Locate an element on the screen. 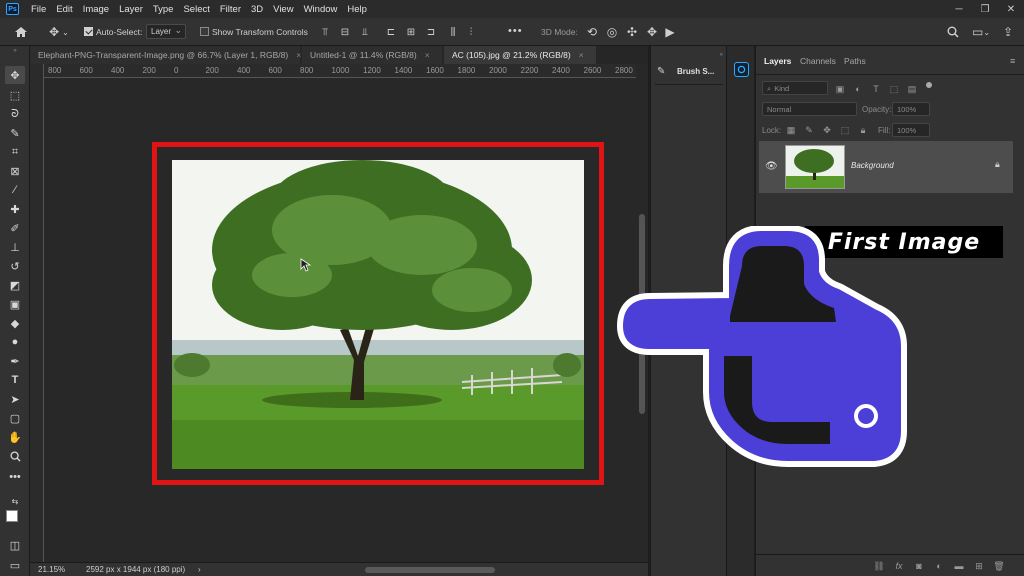  lock-position-icon: ✥ is located at coordinates (827, 130).